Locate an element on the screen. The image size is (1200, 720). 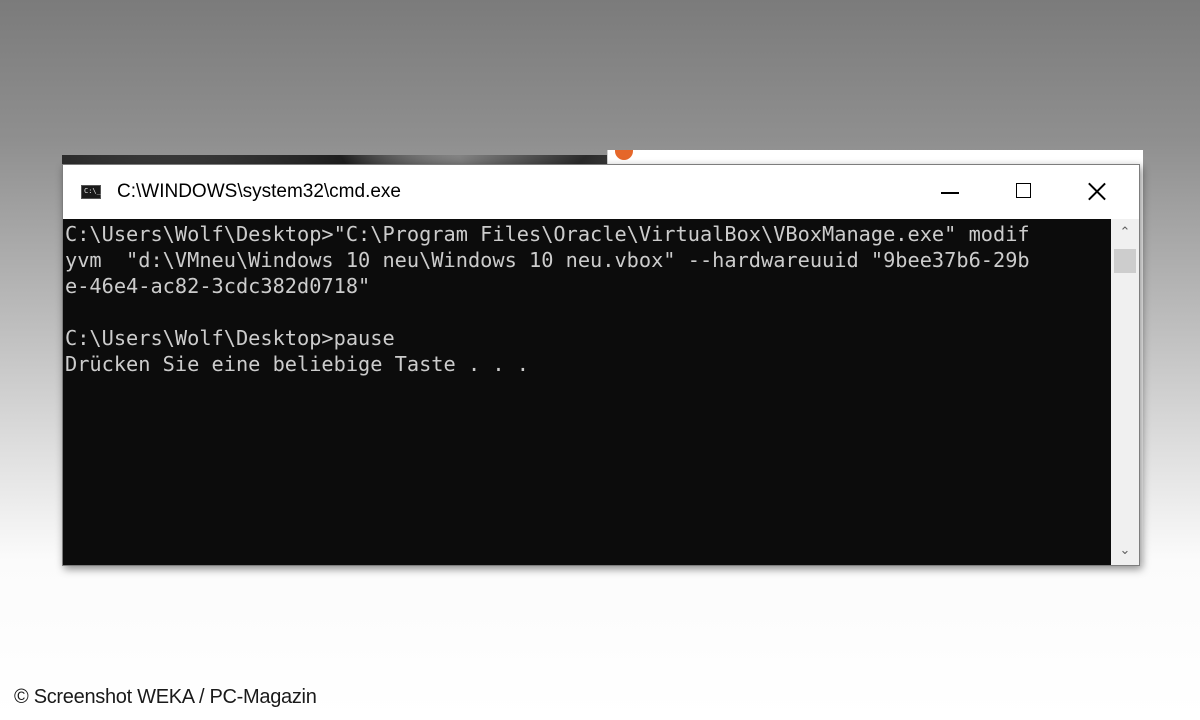
console-line: C:\Users\Wolf\Desktop>pause is located at coordinates (230, 338).